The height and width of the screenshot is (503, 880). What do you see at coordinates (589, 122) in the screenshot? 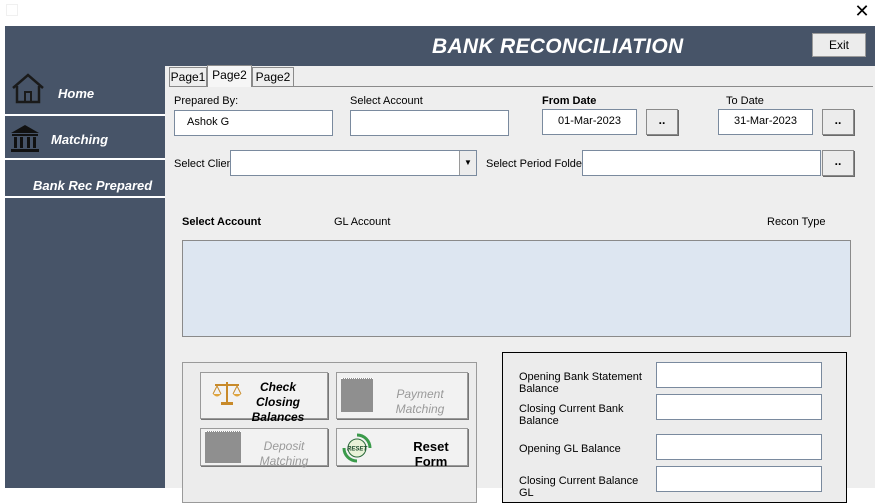
I see `from-date-input: 01-Mar-2023` at bounding box center [589, 122].